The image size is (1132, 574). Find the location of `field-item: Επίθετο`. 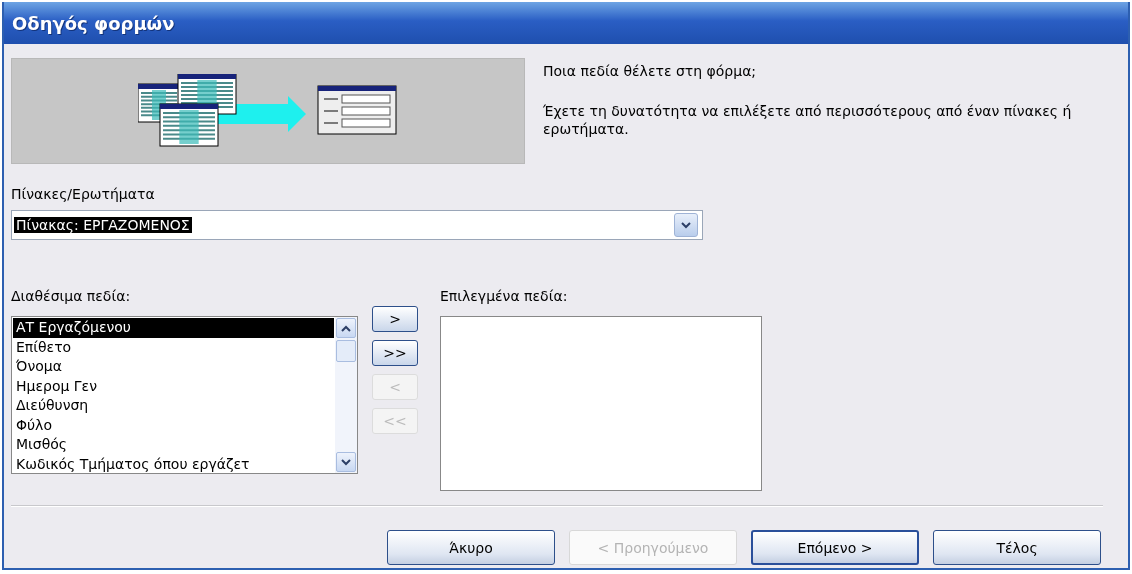

field-item: Επίθετο is located at coordinates (173, 347).